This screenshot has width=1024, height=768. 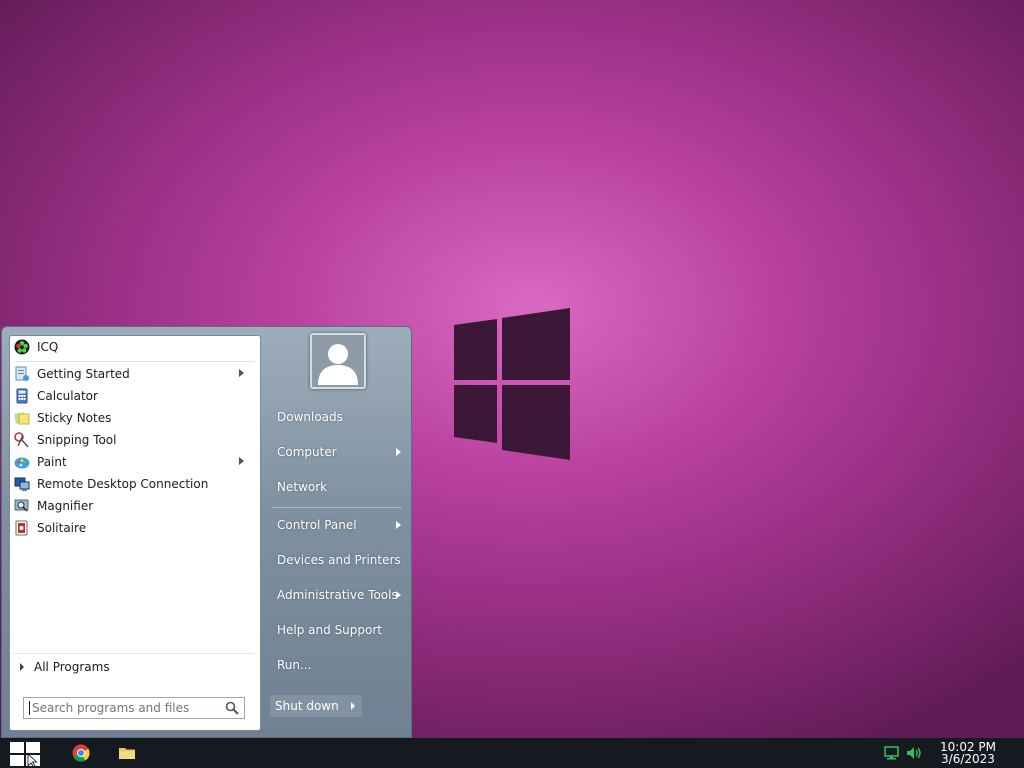 What do you see at coordinates (134, 396) in the screenshot?
I see `program-calculator: Calculator` at bounding box center [134, 396].